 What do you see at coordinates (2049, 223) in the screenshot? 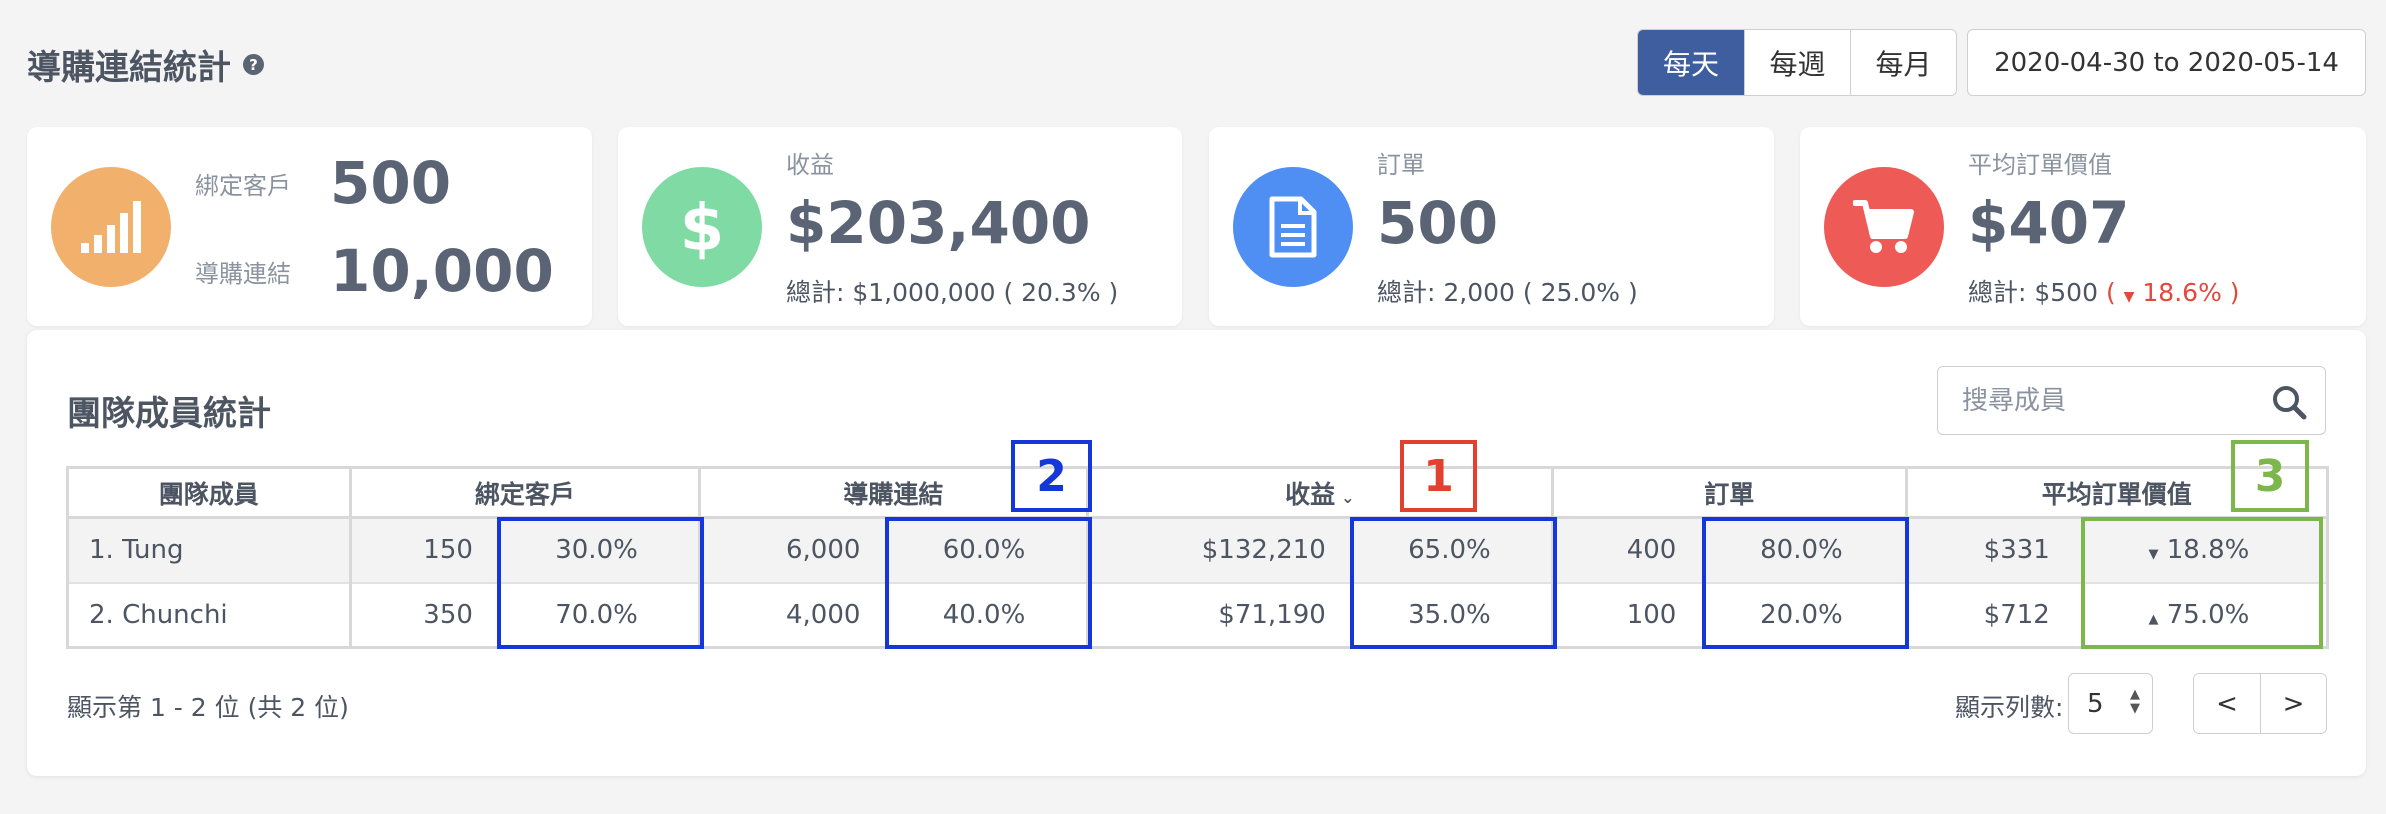
I see `avg-order-value: $407` at bounding box center [2049, 223].